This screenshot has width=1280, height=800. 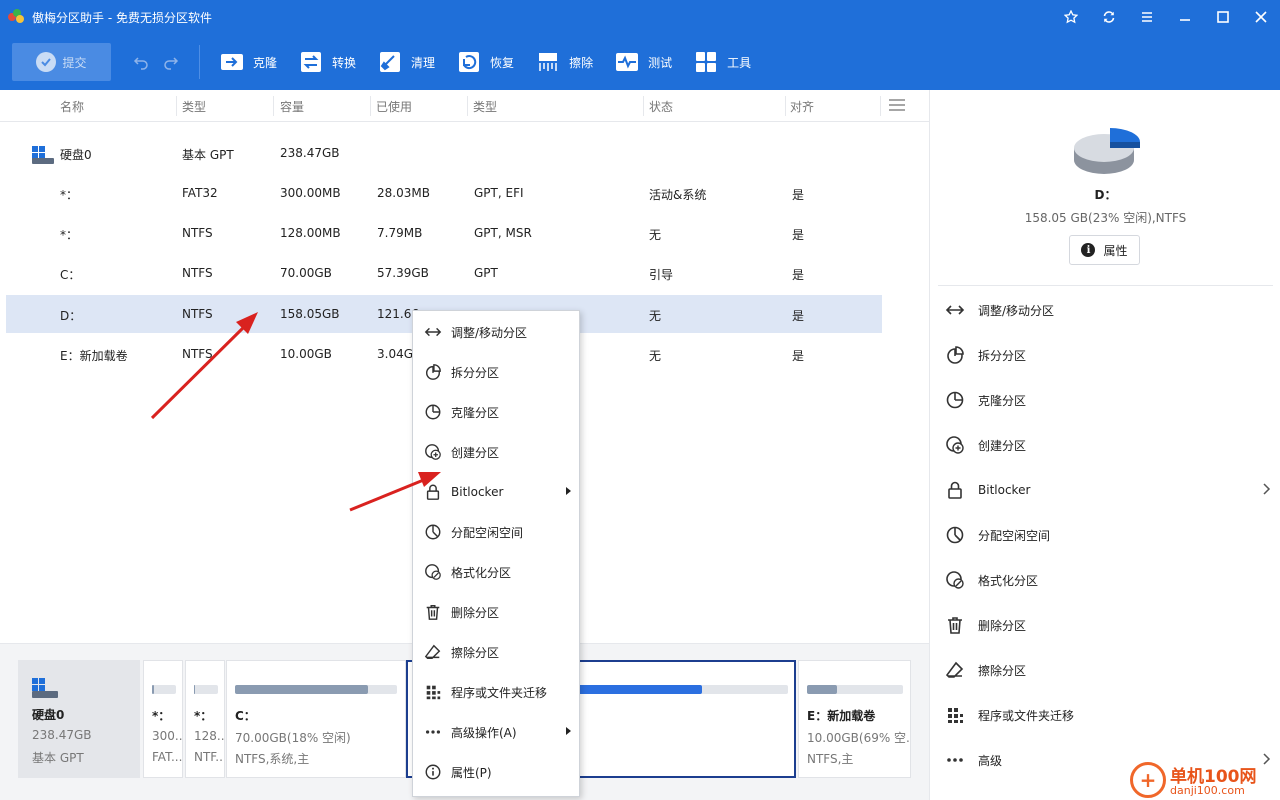 What do you see at coordinates (496, 532) in the screenshot?
I see `menu-item-allocate-free: 分配空闲空间` at bounding box center [496, 532].